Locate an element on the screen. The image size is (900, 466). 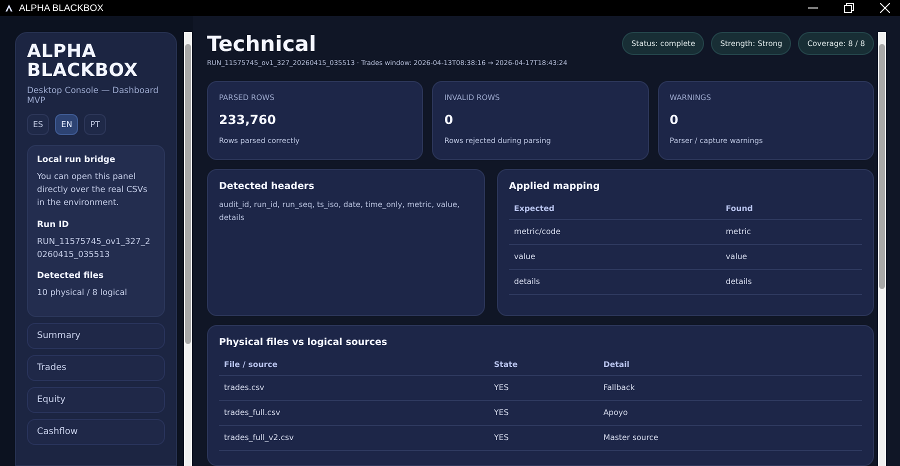
nav-item: Trades is located at coordinates (96, 368).